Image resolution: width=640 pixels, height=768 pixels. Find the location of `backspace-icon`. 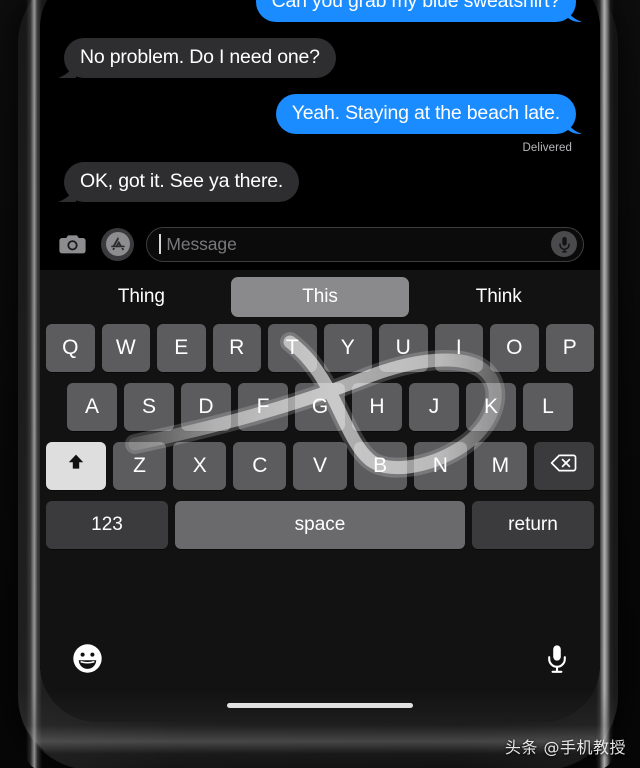

backspace-icon is located at coordinates (563, 466).